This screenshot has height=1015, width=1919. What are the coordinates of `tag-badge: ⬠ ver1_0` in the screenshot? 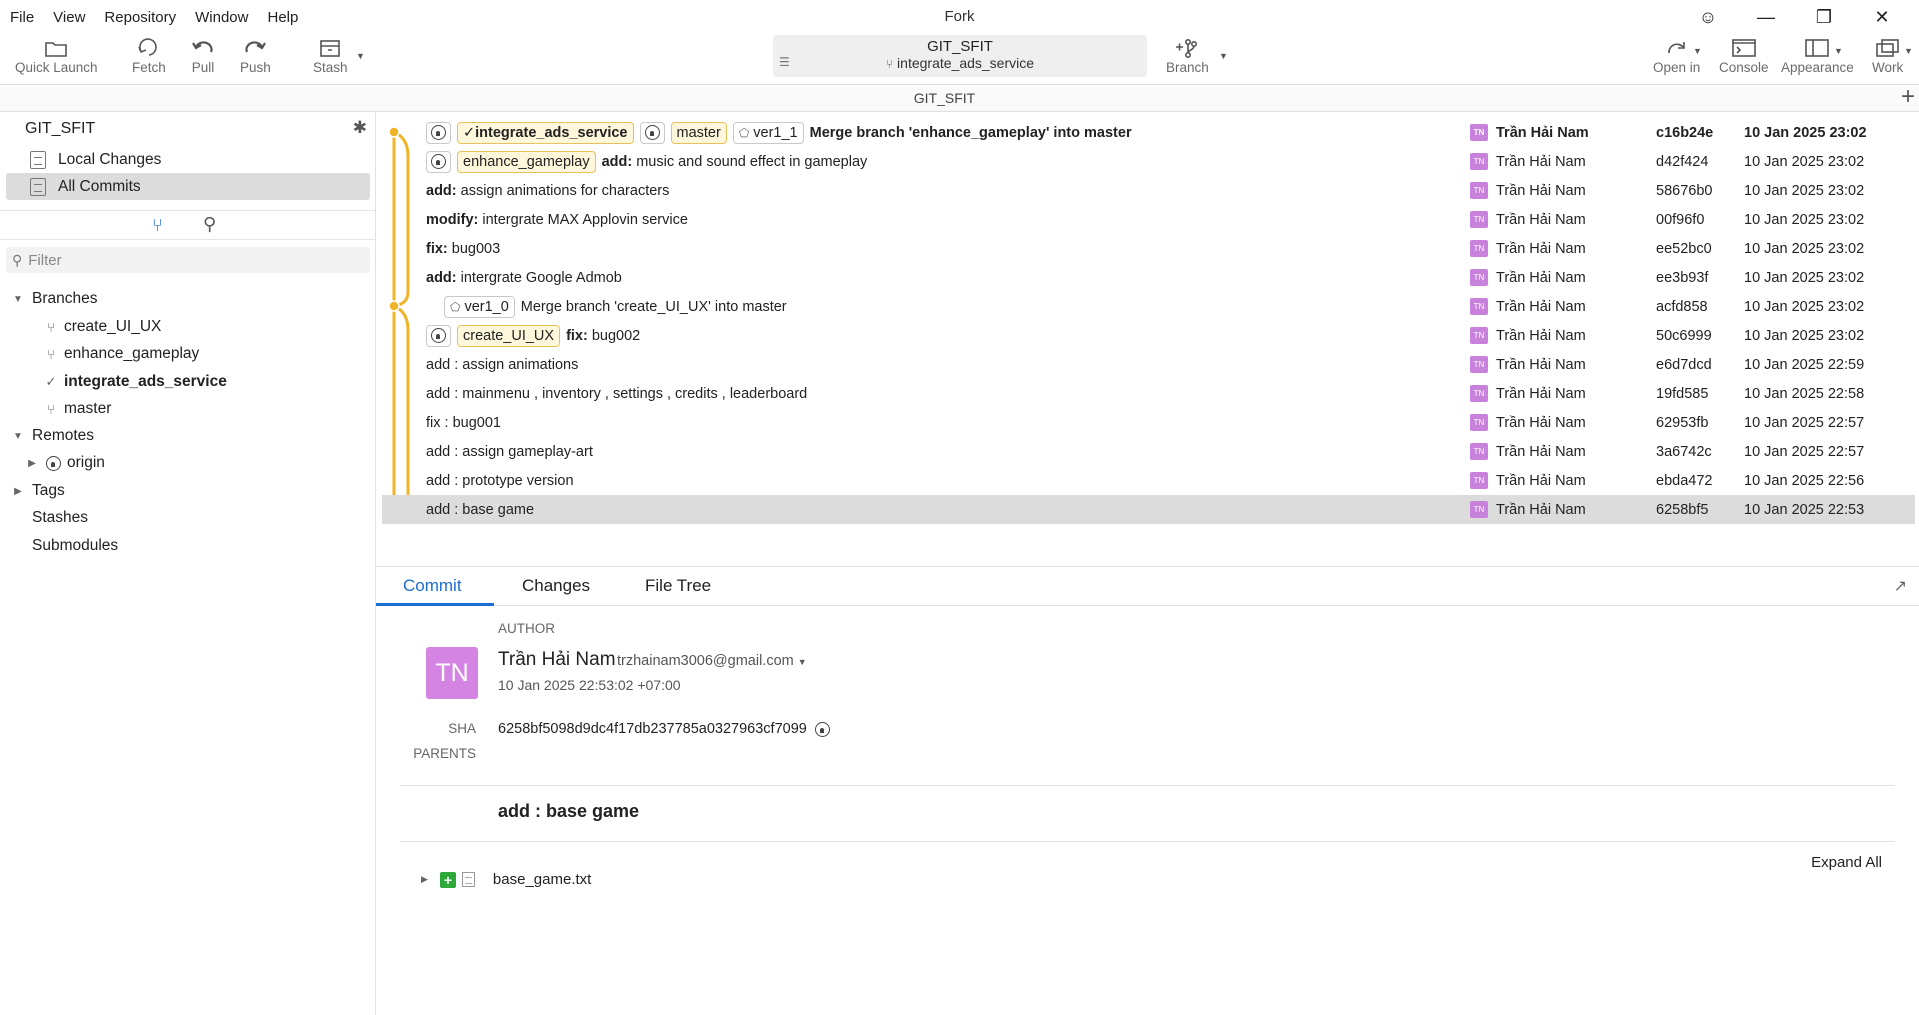 It's located at (479, 306).